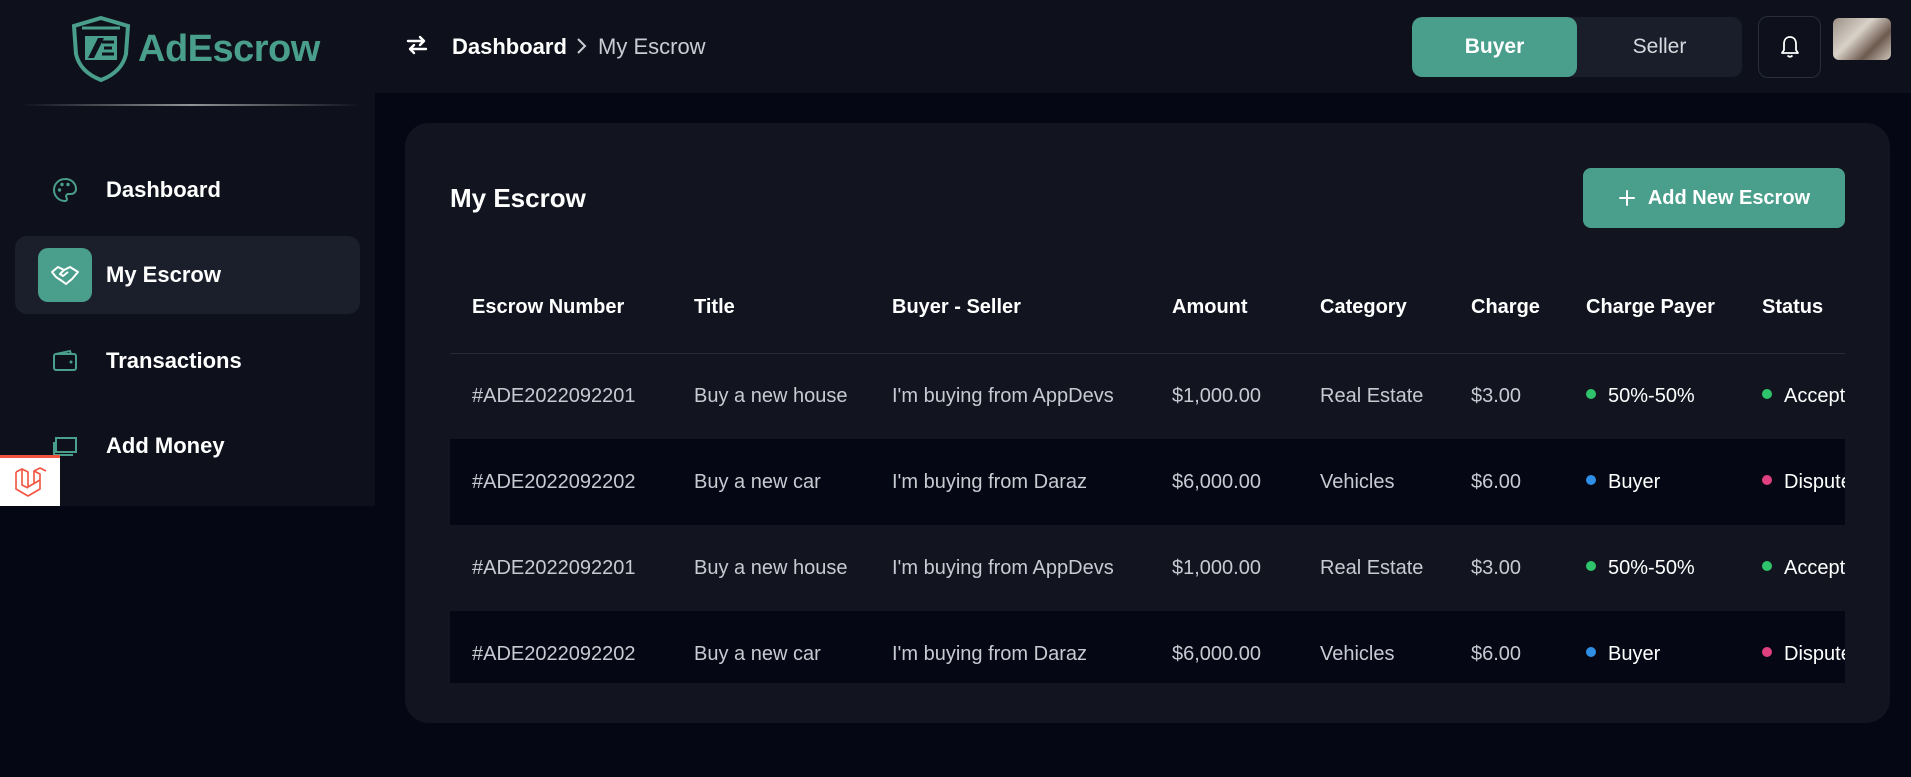 This screenshot has height=777, width=1911. Describe the element at coordinates (1659, 47) in the screenshot. I see `seller-toggle-button: Seller` at that location.